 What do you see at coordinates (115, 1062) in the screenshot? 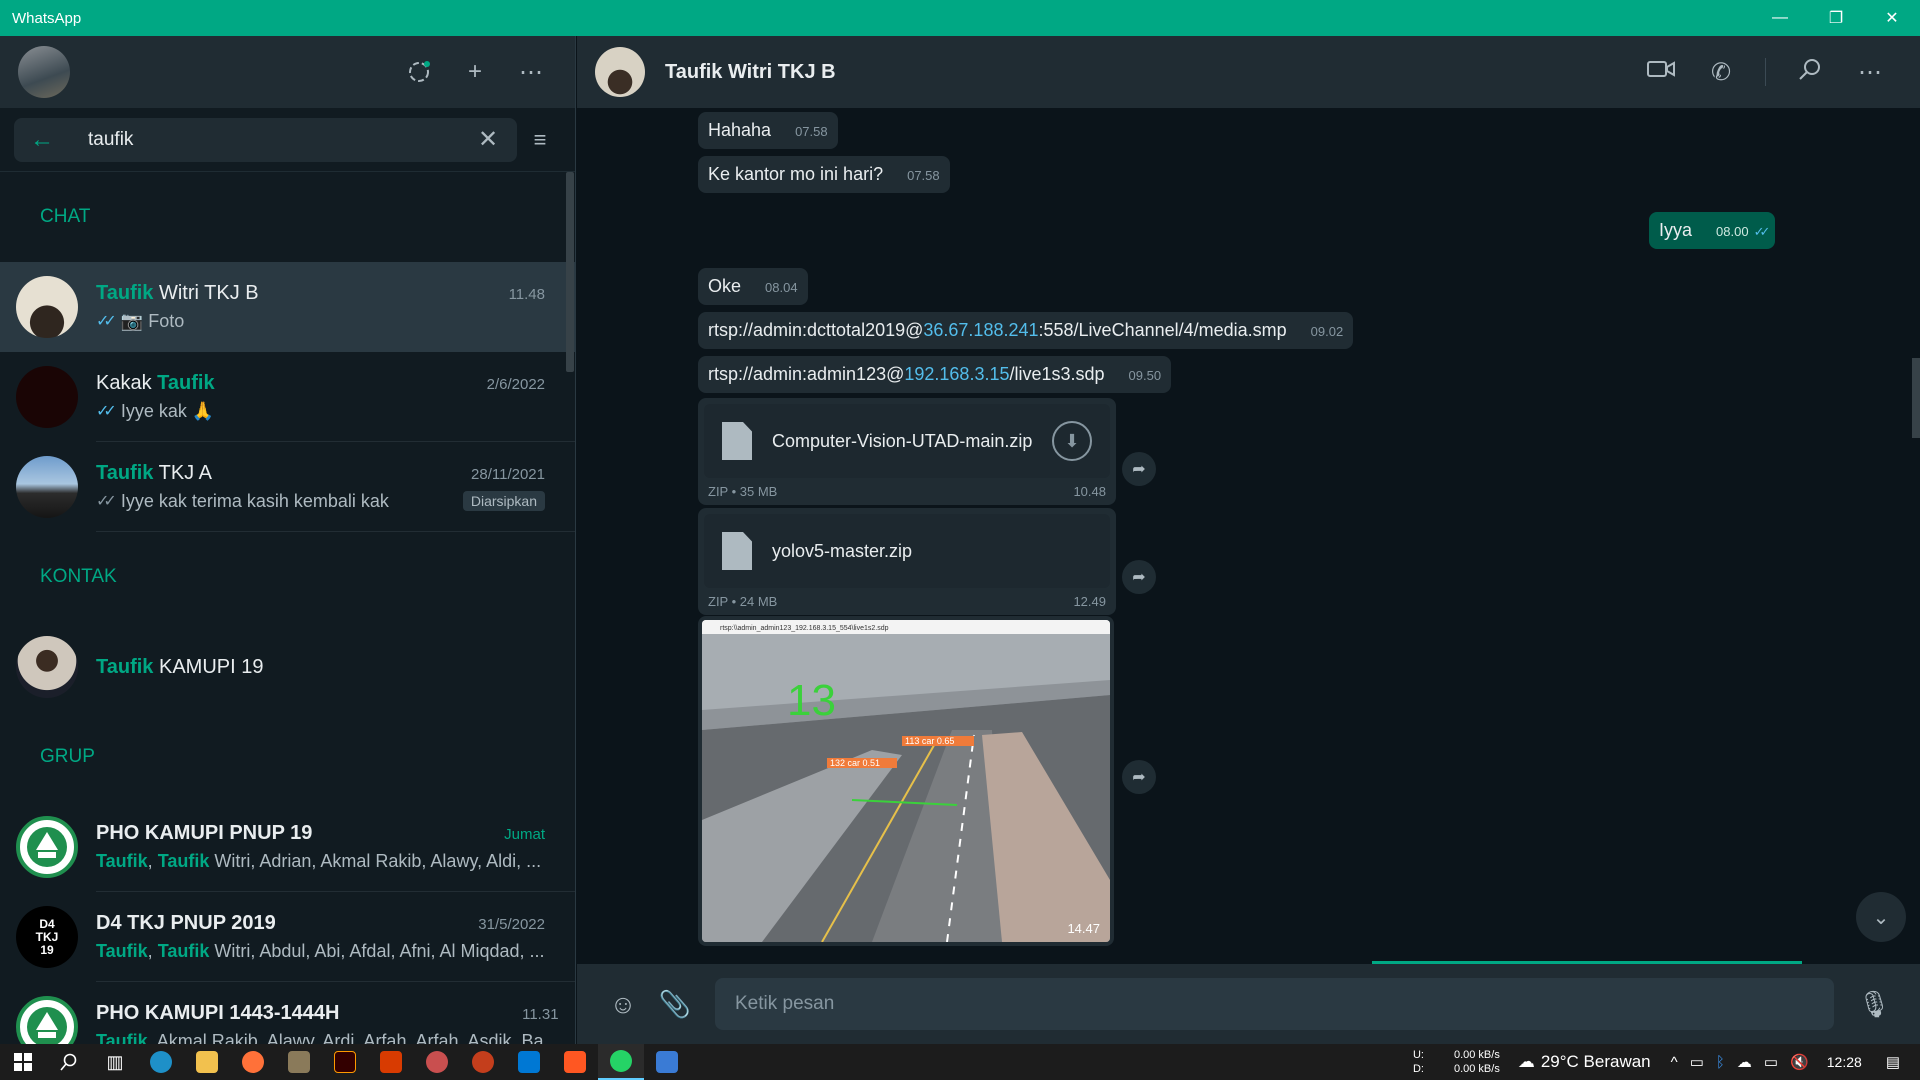
I see `task-view-icon: ▥` at bounding box center [115, 1062].